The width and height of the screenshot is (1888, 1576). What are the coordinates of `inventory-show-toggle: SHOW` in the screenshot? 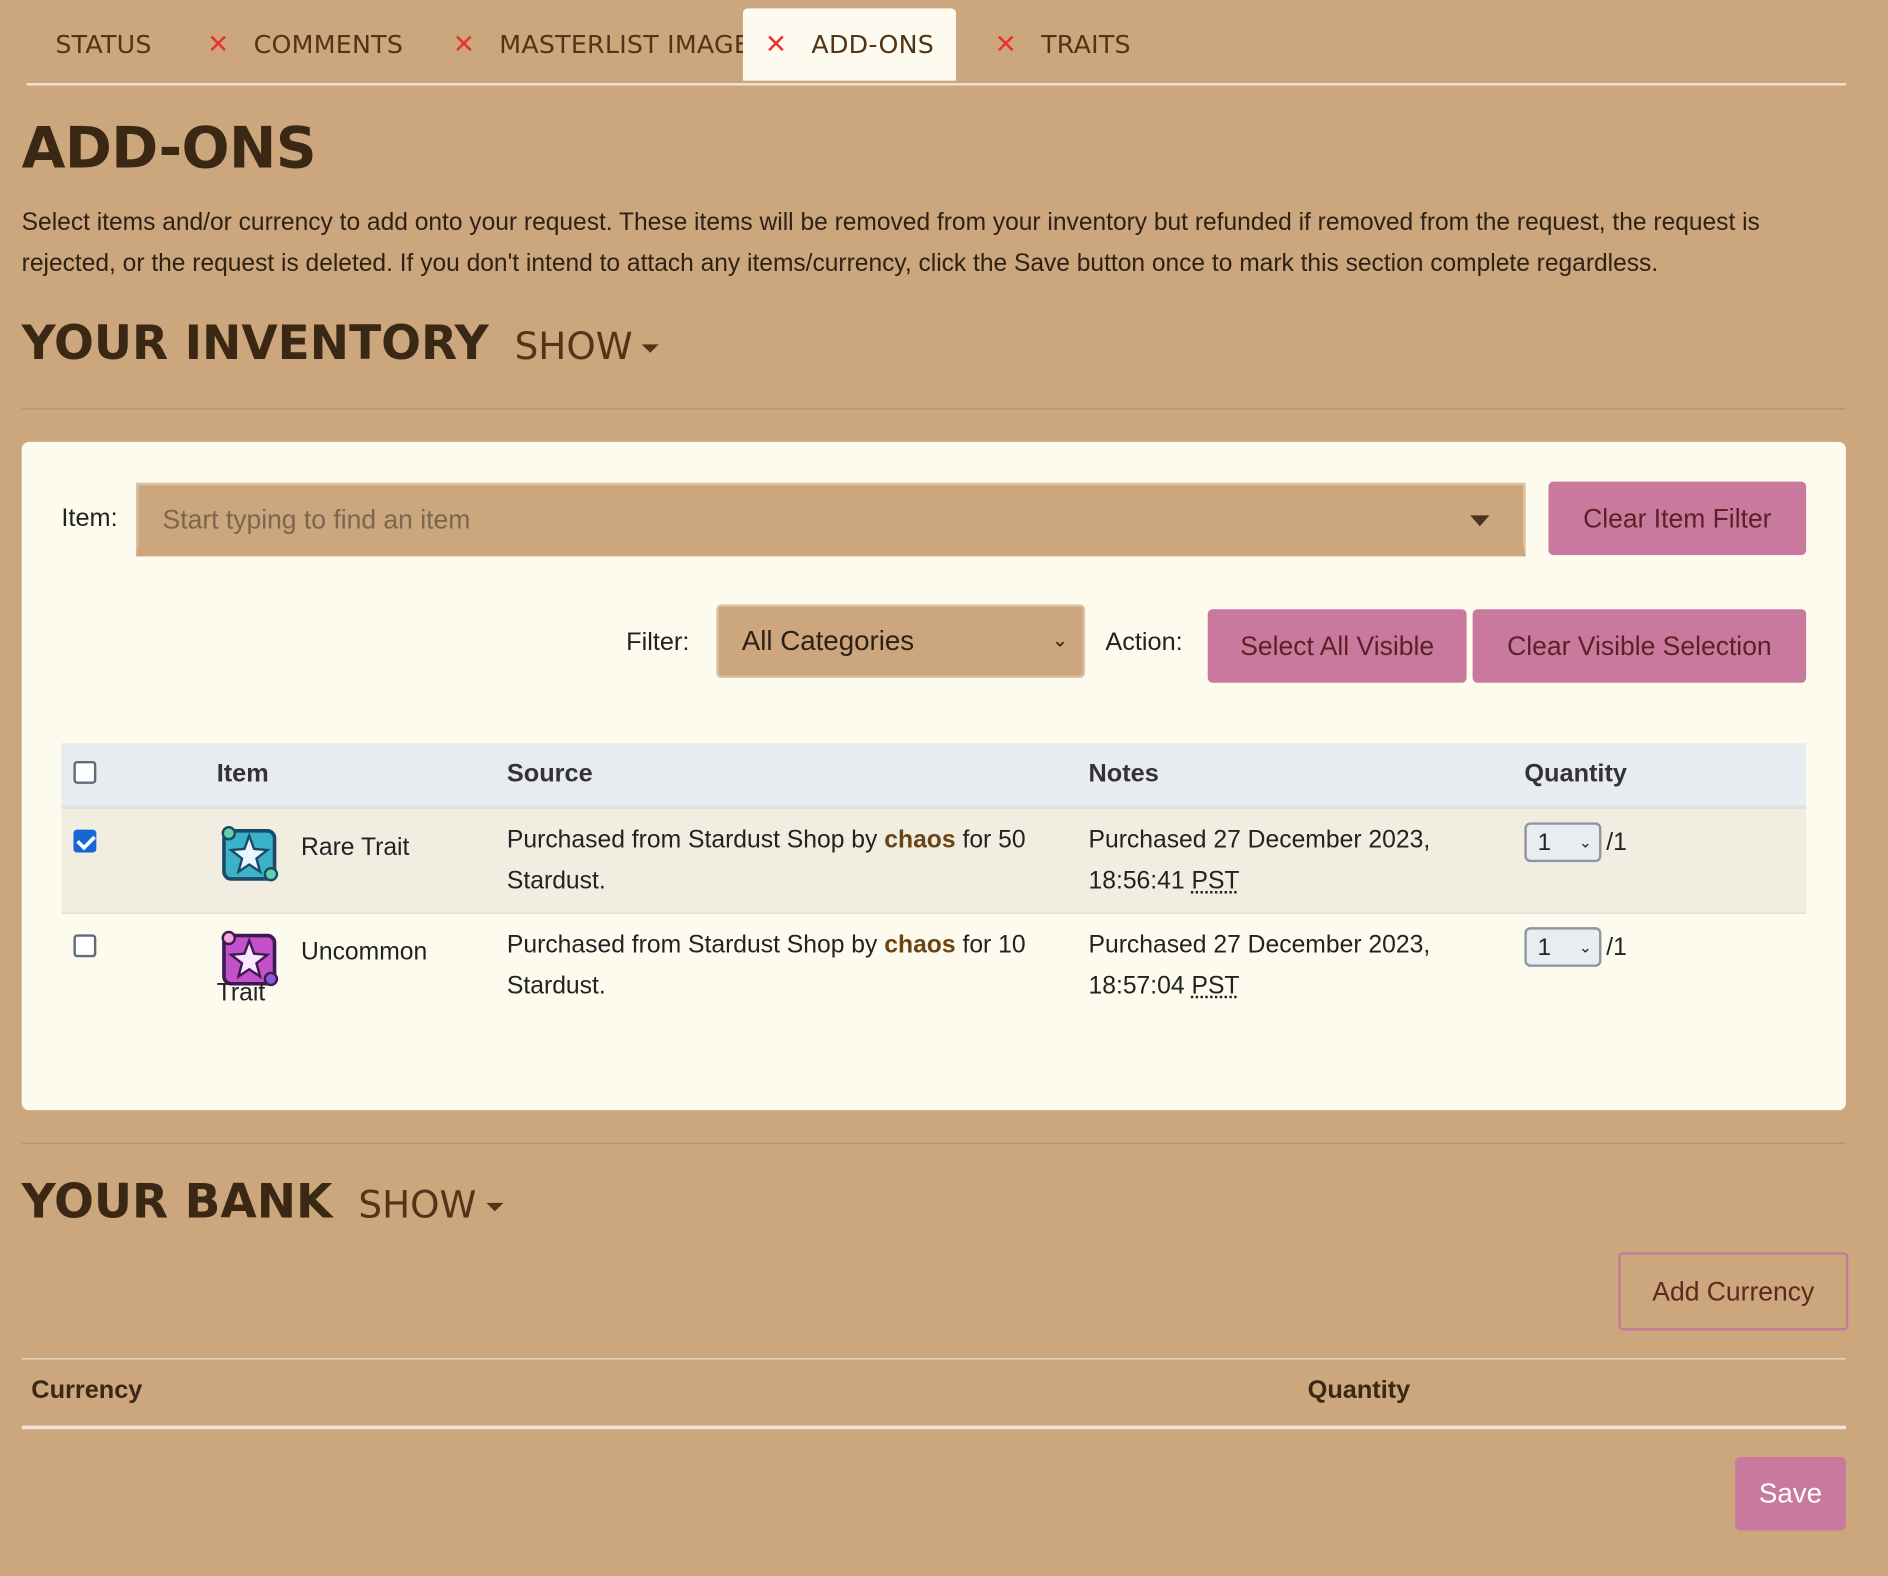 It's located at (587, 346).